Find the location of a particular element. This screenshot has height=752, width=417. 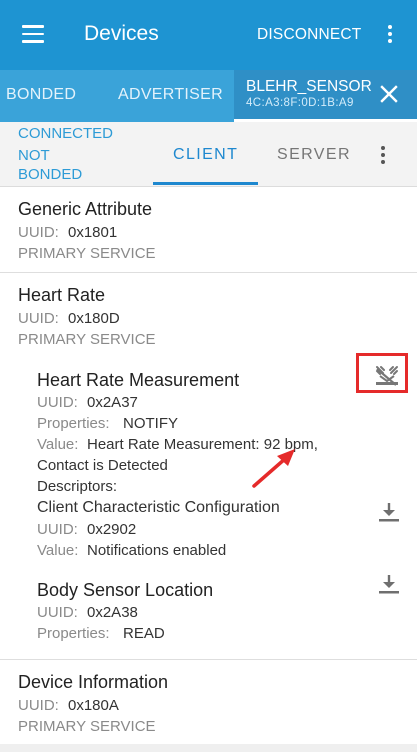

device-address: 4C:A3:8F:0D:1B:A9 is located at coordinates (300, 103).